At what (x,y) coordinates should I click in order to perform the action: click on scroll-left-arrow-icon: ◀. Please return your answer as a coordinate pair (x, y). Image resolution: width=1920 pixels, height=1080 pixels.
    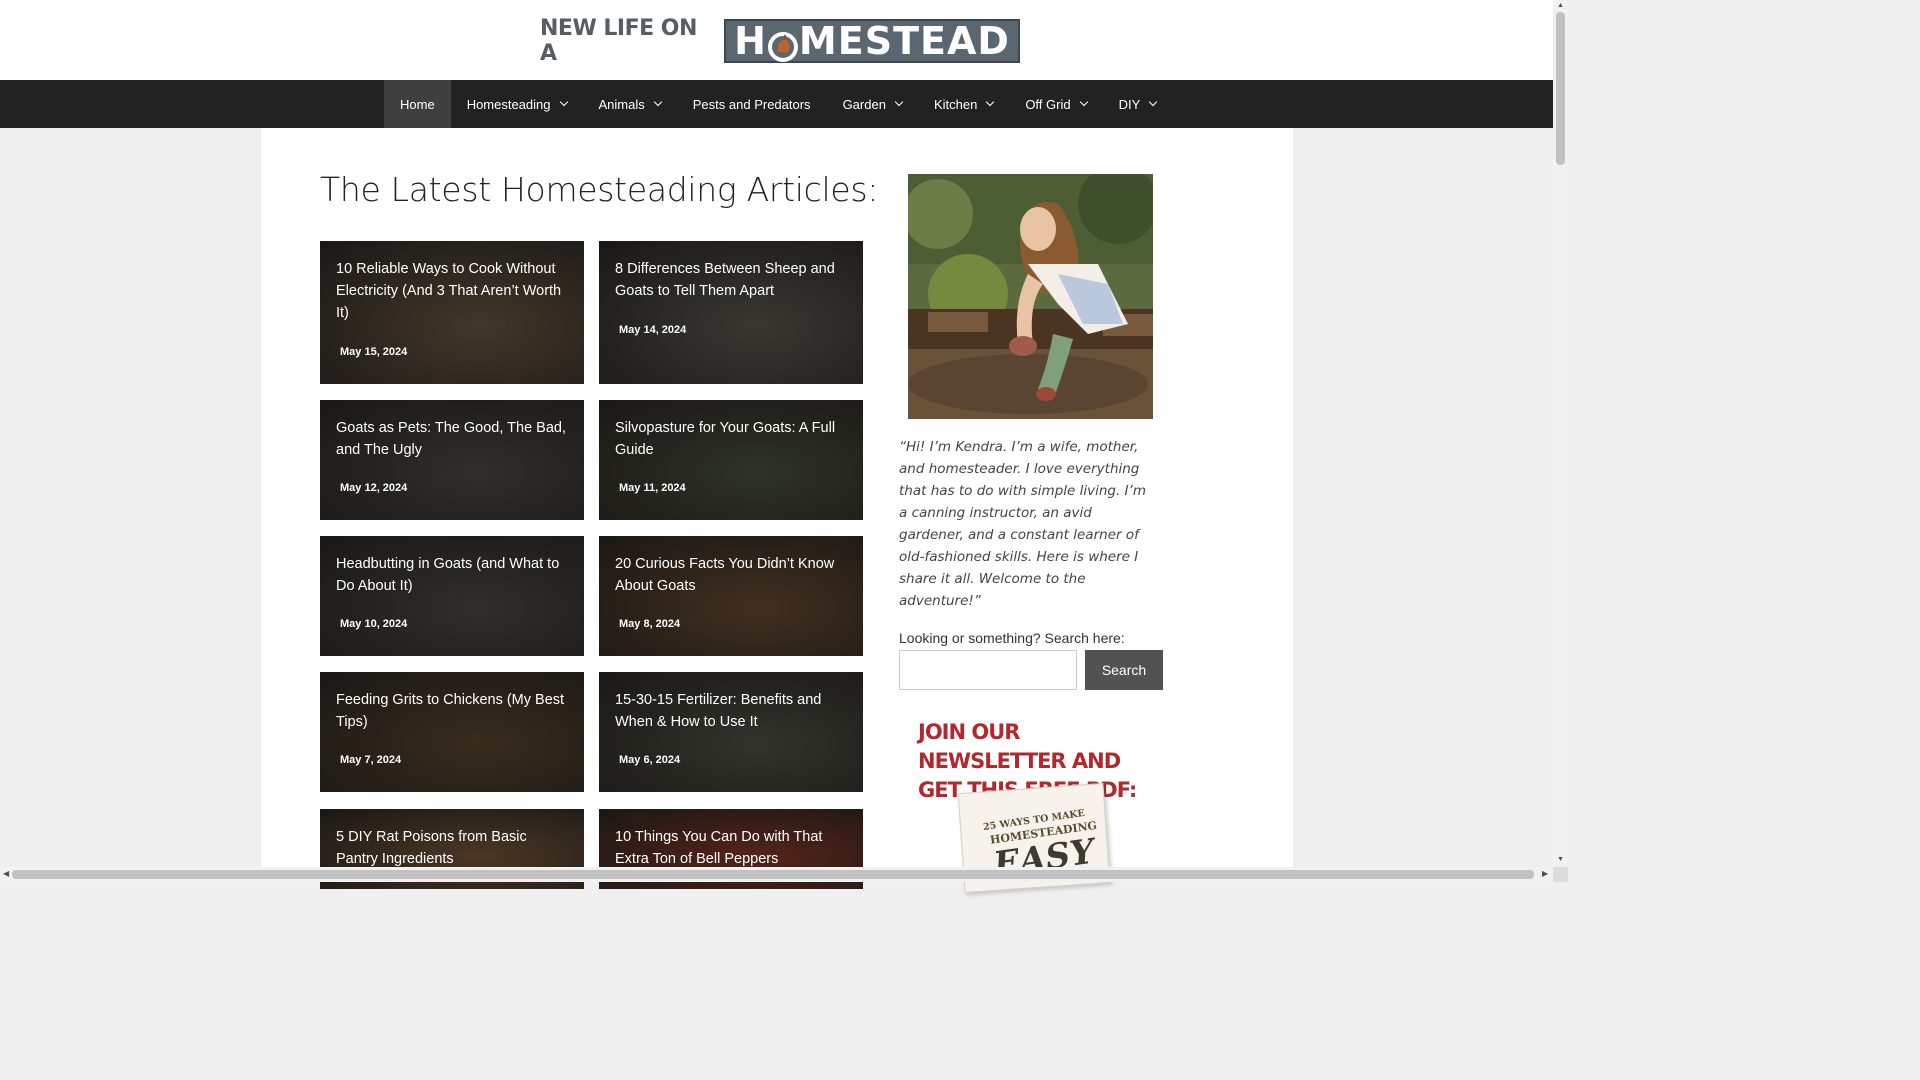
    Looking at the image, I should click on (6, 873).